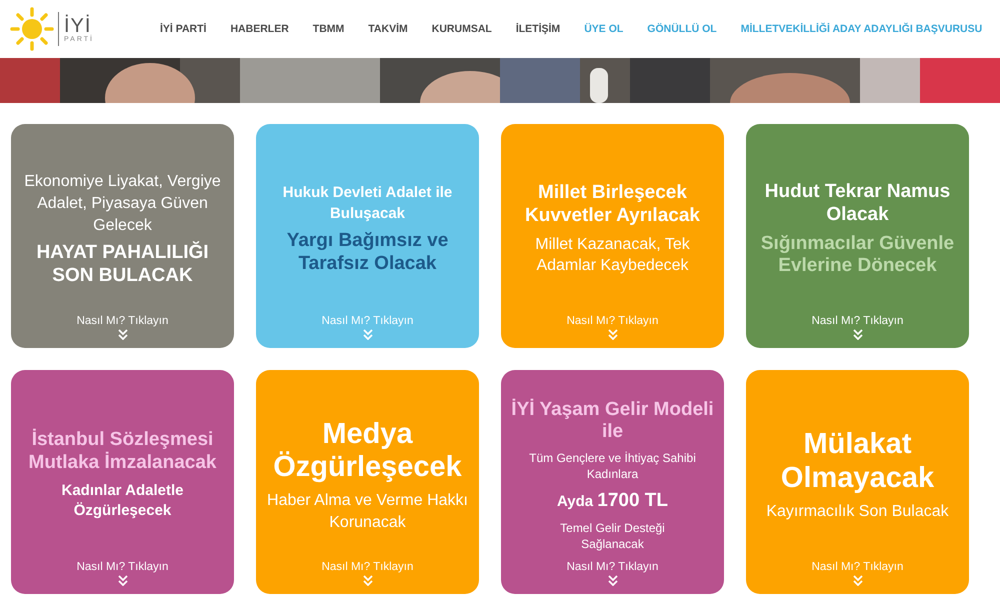 The image size is (1000, 607). What do you see at coordinates (857, 512) in the screenshot?
I see `card-text: Kayırmacılık Son Bulacak` at bounding box center [857, 512].